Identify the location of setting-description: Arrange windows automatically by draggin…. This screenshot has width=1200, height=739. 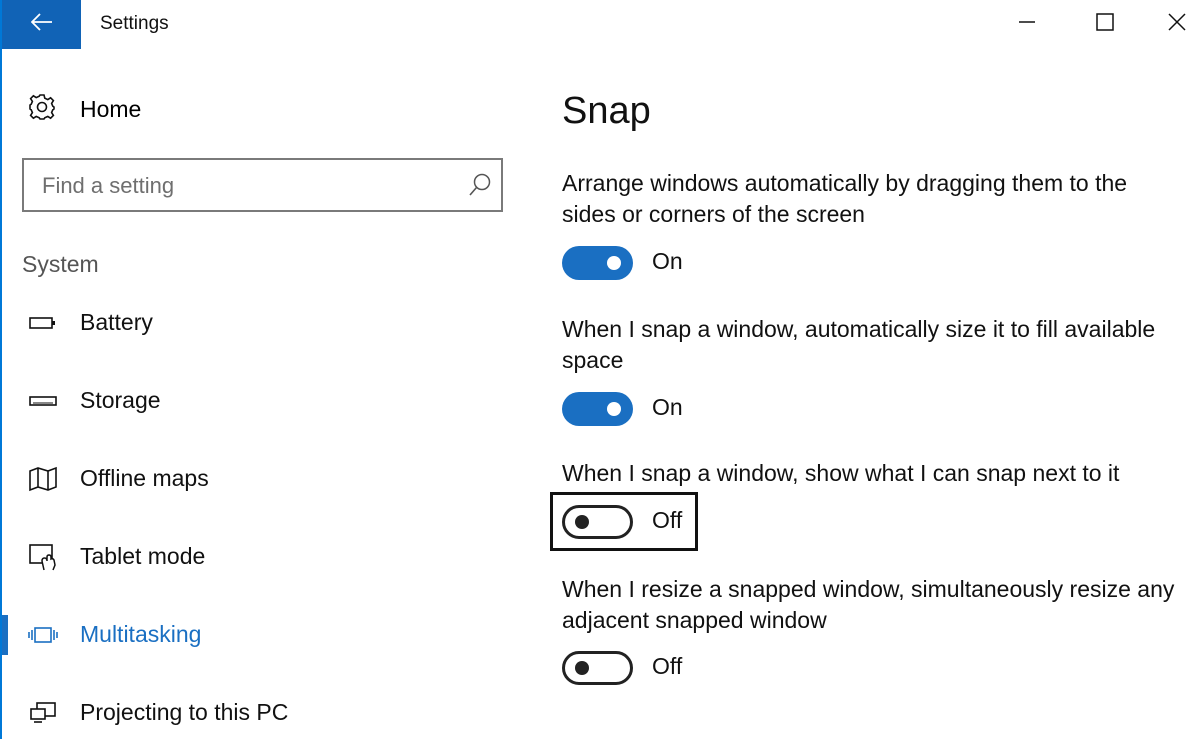
(845, 198).